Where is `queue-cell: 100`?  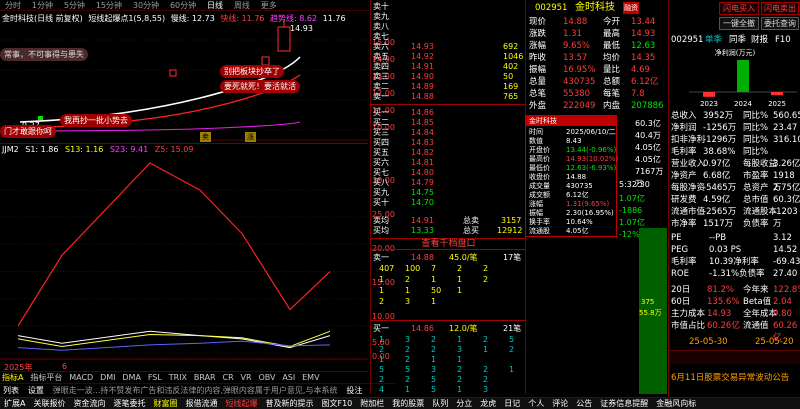 queue-cell: 100 is located at coordinates (413, 268).